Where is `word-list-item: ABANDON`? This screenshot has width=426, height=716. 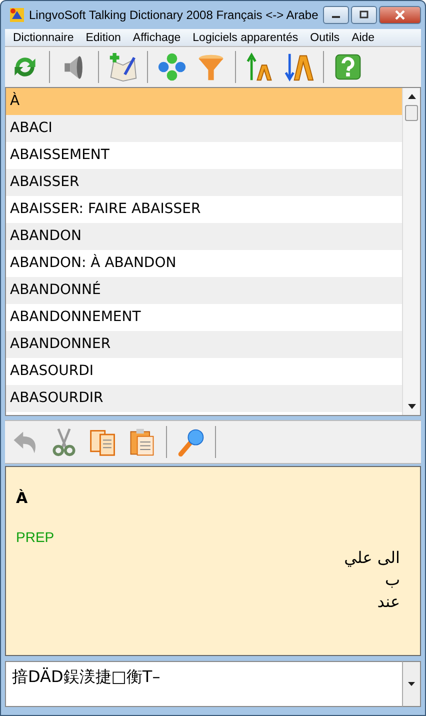 word-list-item: ABANDON is located at coordinates (204, 236).